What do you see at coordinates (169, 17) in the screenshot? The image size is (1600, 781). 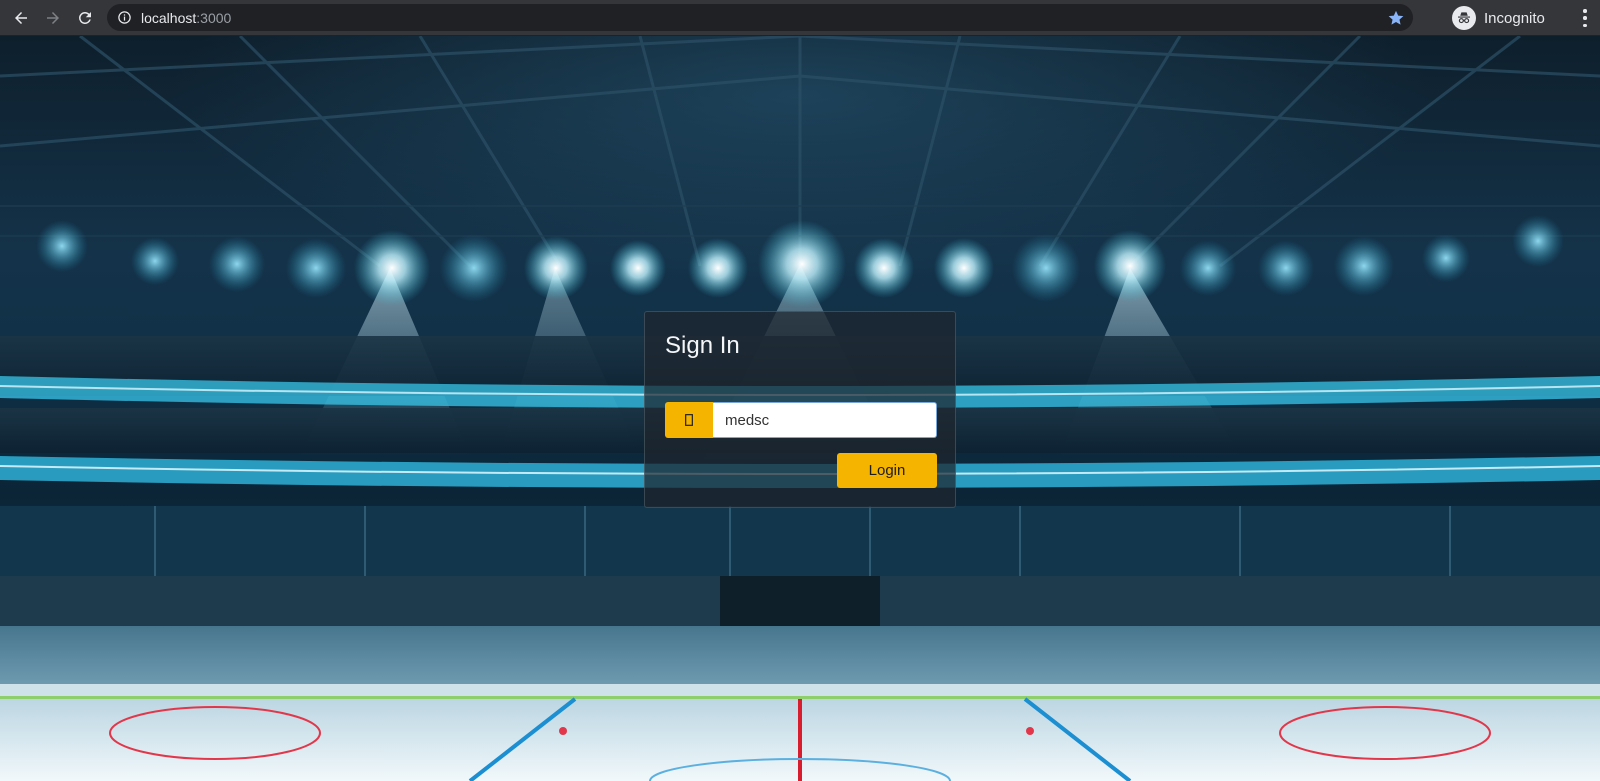 I see `url-host: localhost` at bounding box center [169, 17].